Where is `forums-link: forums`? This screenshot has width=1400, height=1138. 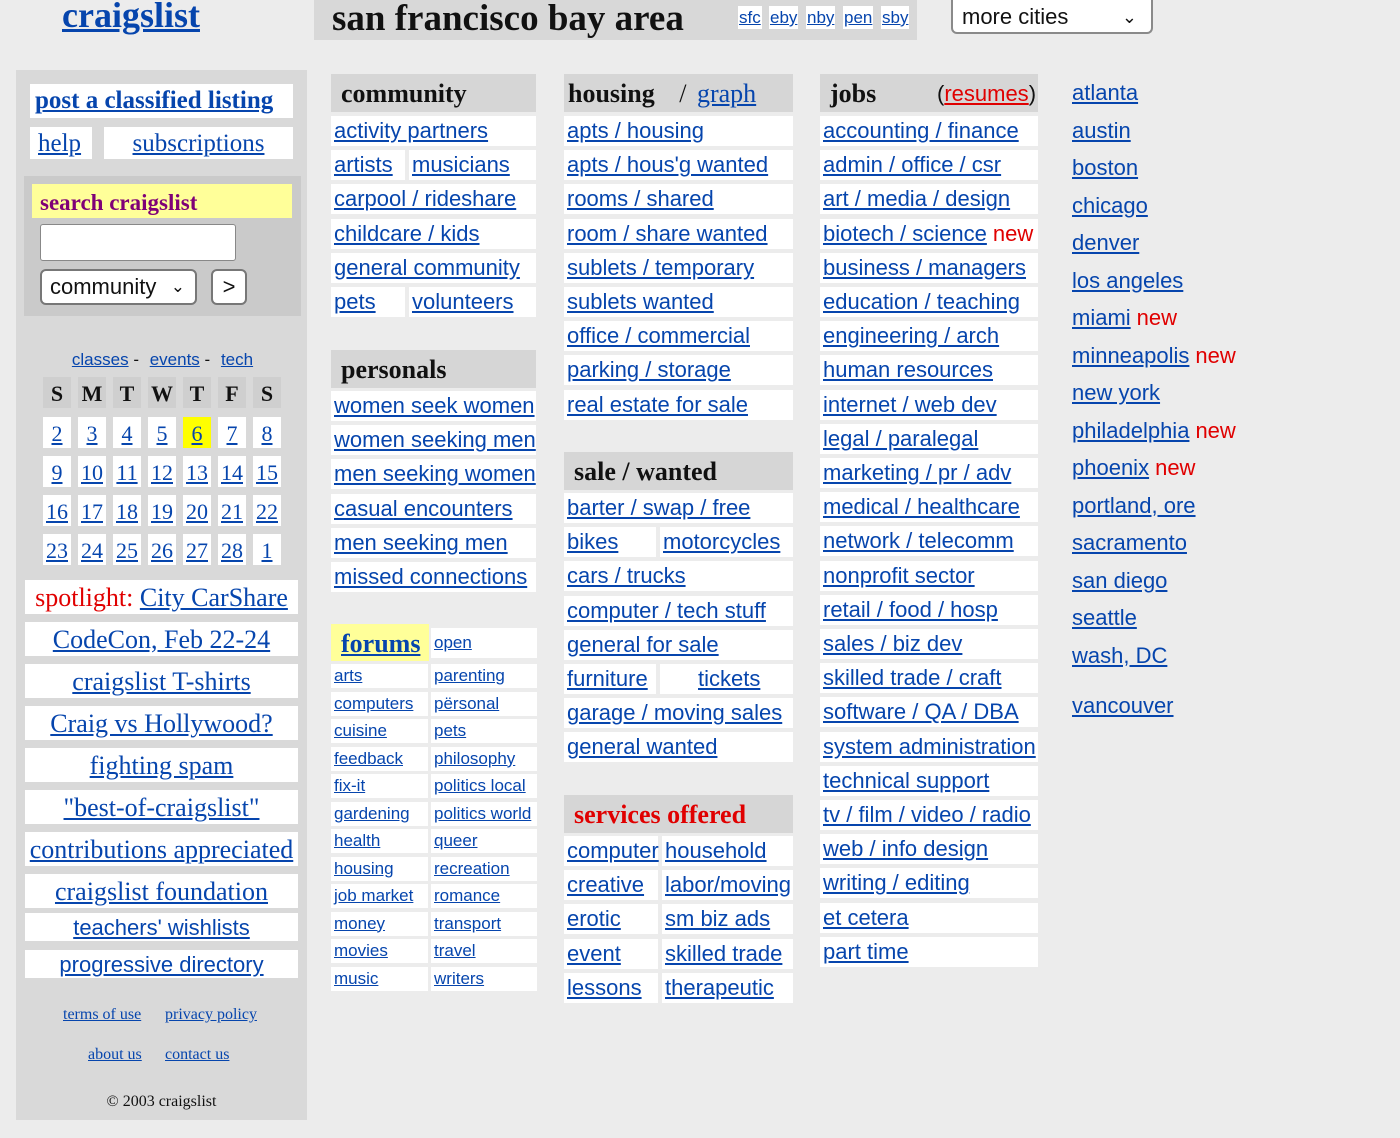
forums-link: forums is located at coordinates (380, 644).